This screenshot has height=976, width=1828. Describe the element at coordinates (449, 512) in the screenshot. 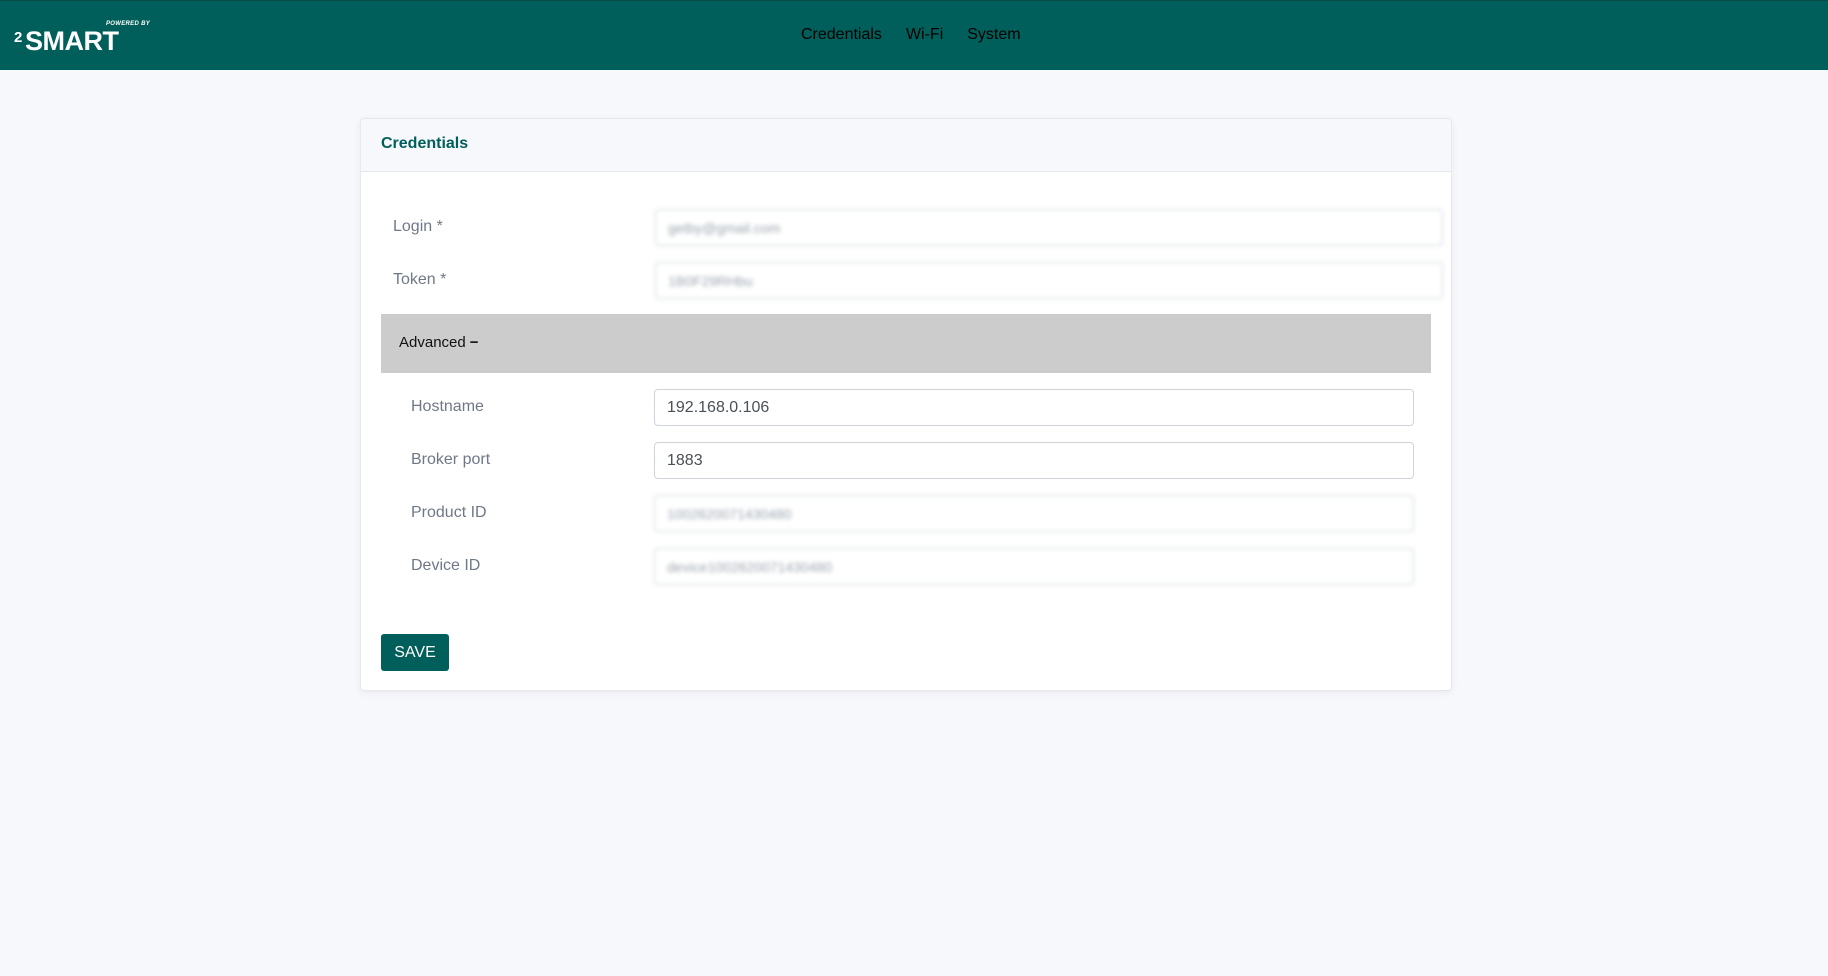

I see `product-id-label: Product ID` at that location.